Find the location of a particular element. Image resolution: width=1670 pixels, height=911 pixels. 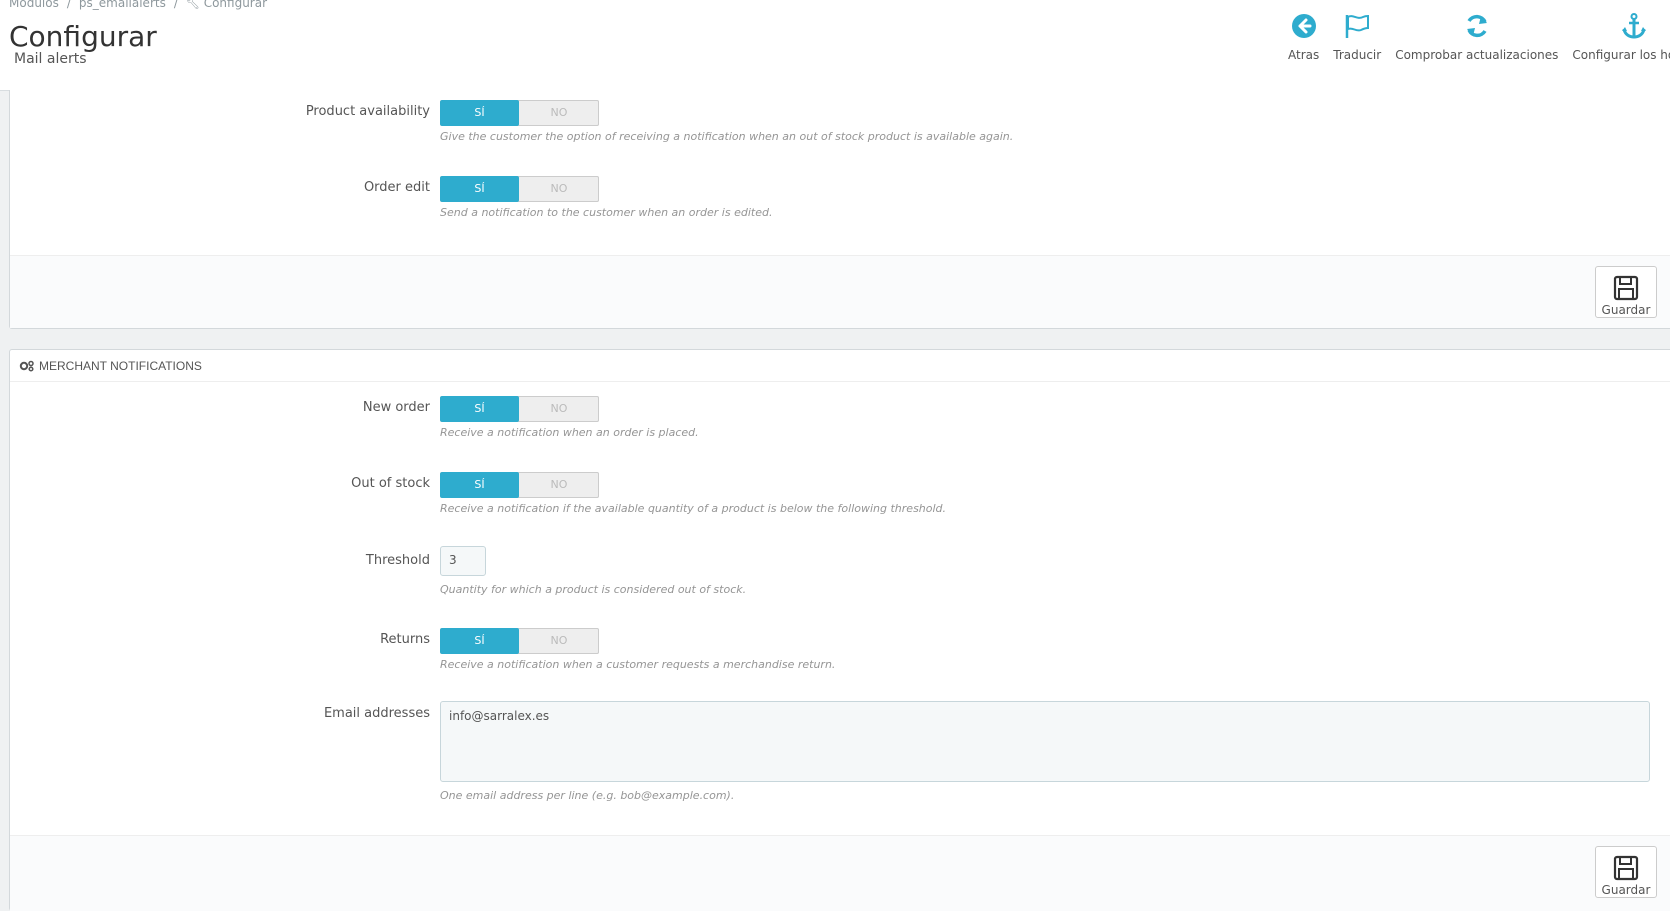

page-subtitle: Mail alerts is located at coordinates (50, 59).